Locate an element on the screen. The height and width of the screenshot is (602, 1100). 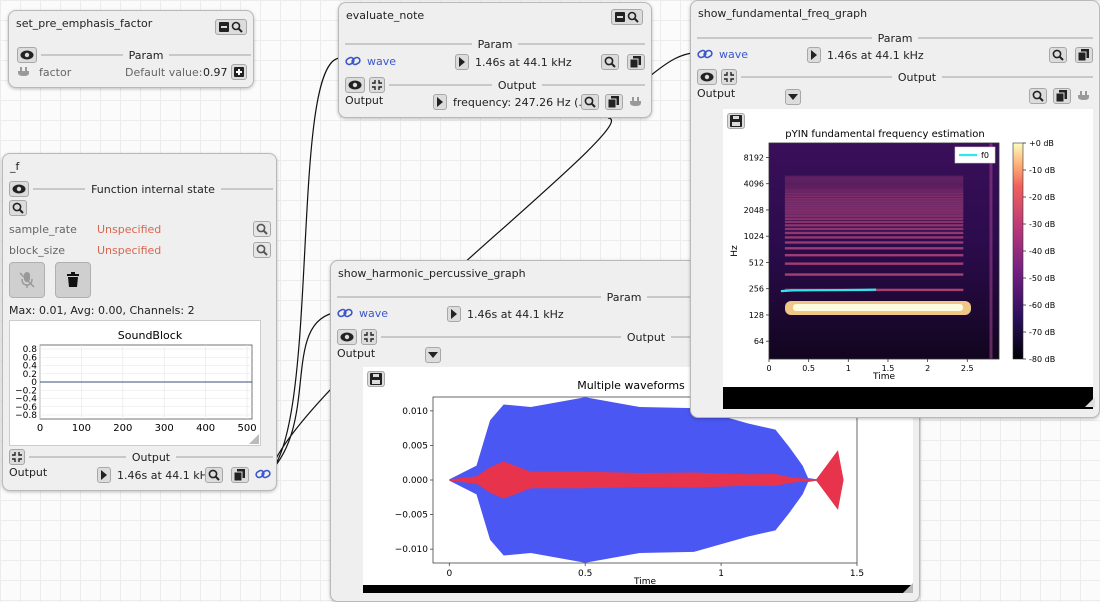
wave-value: 1.46s at 44.1 kHz is located at coordinates (523, 62).